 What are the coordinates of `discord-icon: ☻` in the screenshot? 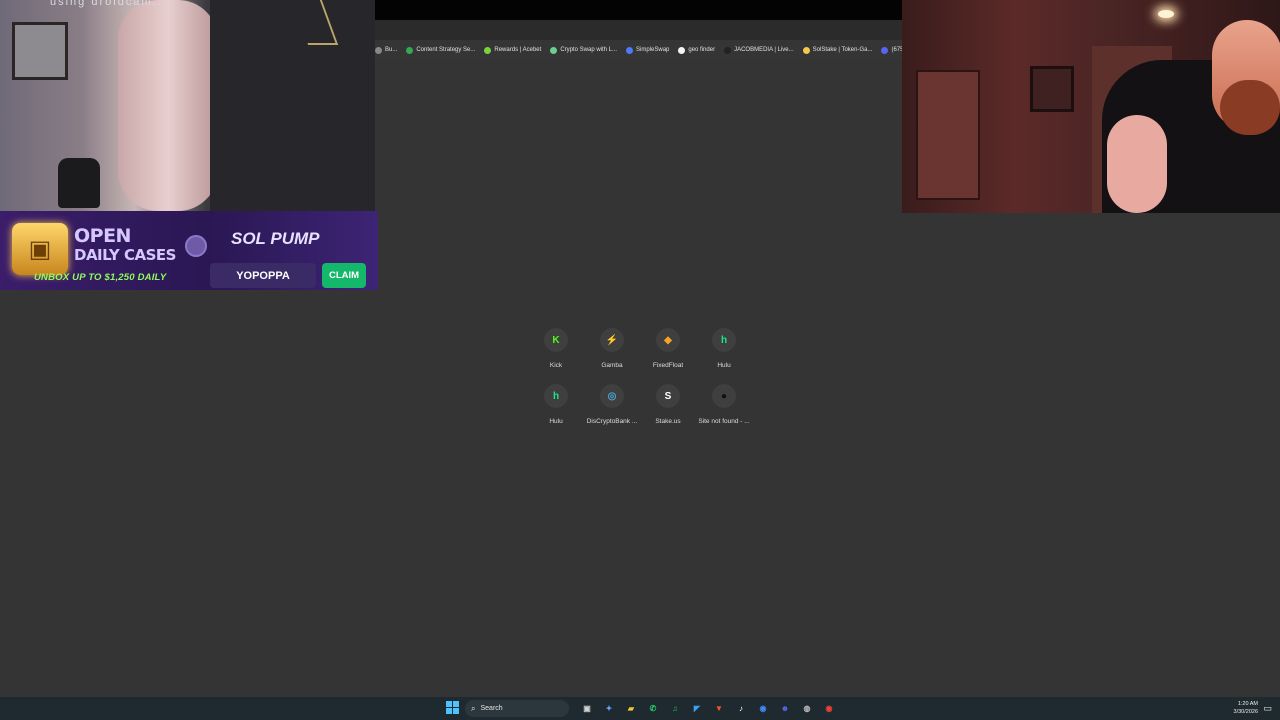 It's located at (785, 708).